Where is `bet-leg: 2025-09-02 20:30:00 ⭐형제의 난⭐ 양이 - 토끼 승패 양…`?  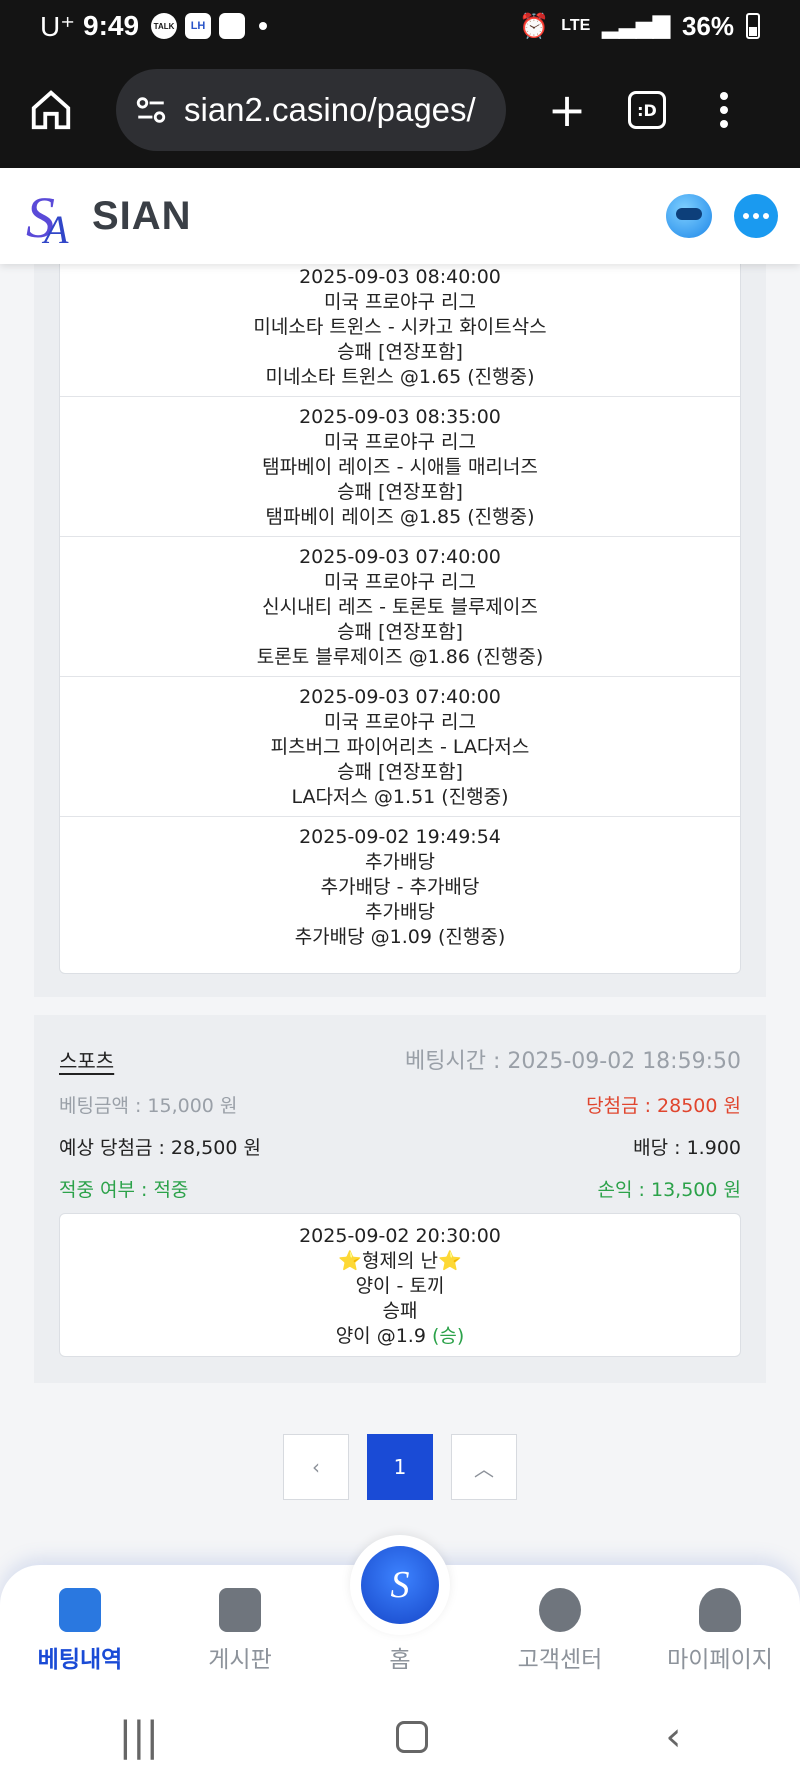
bet-leg: 2025-09-02 20:30:00 ⭐형제의 난⭐ 양이 - 토끼 승패 양… is located at coordinates (400, 1284).